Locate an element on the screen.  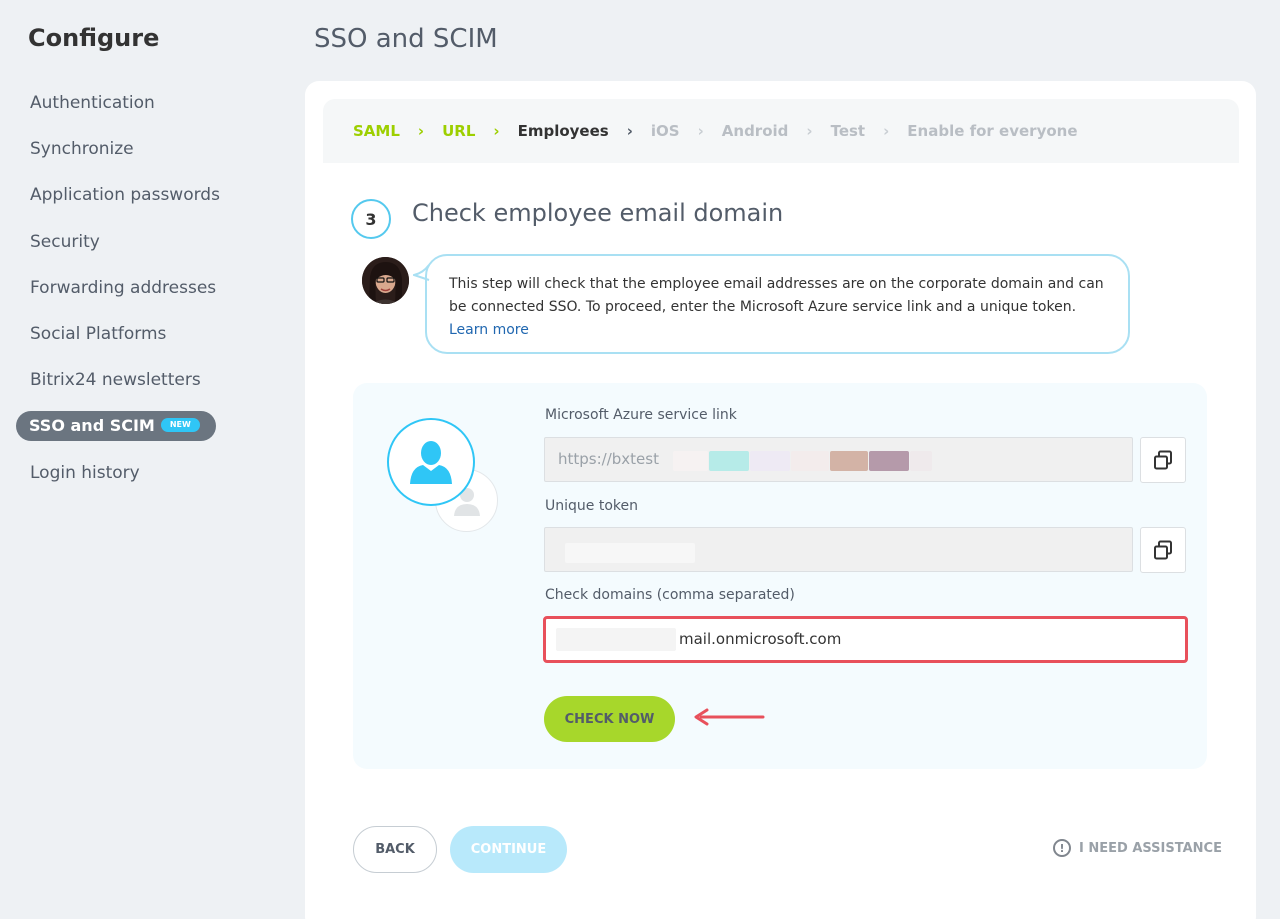
step-ios: iOS is located at coordinates (665, 131).